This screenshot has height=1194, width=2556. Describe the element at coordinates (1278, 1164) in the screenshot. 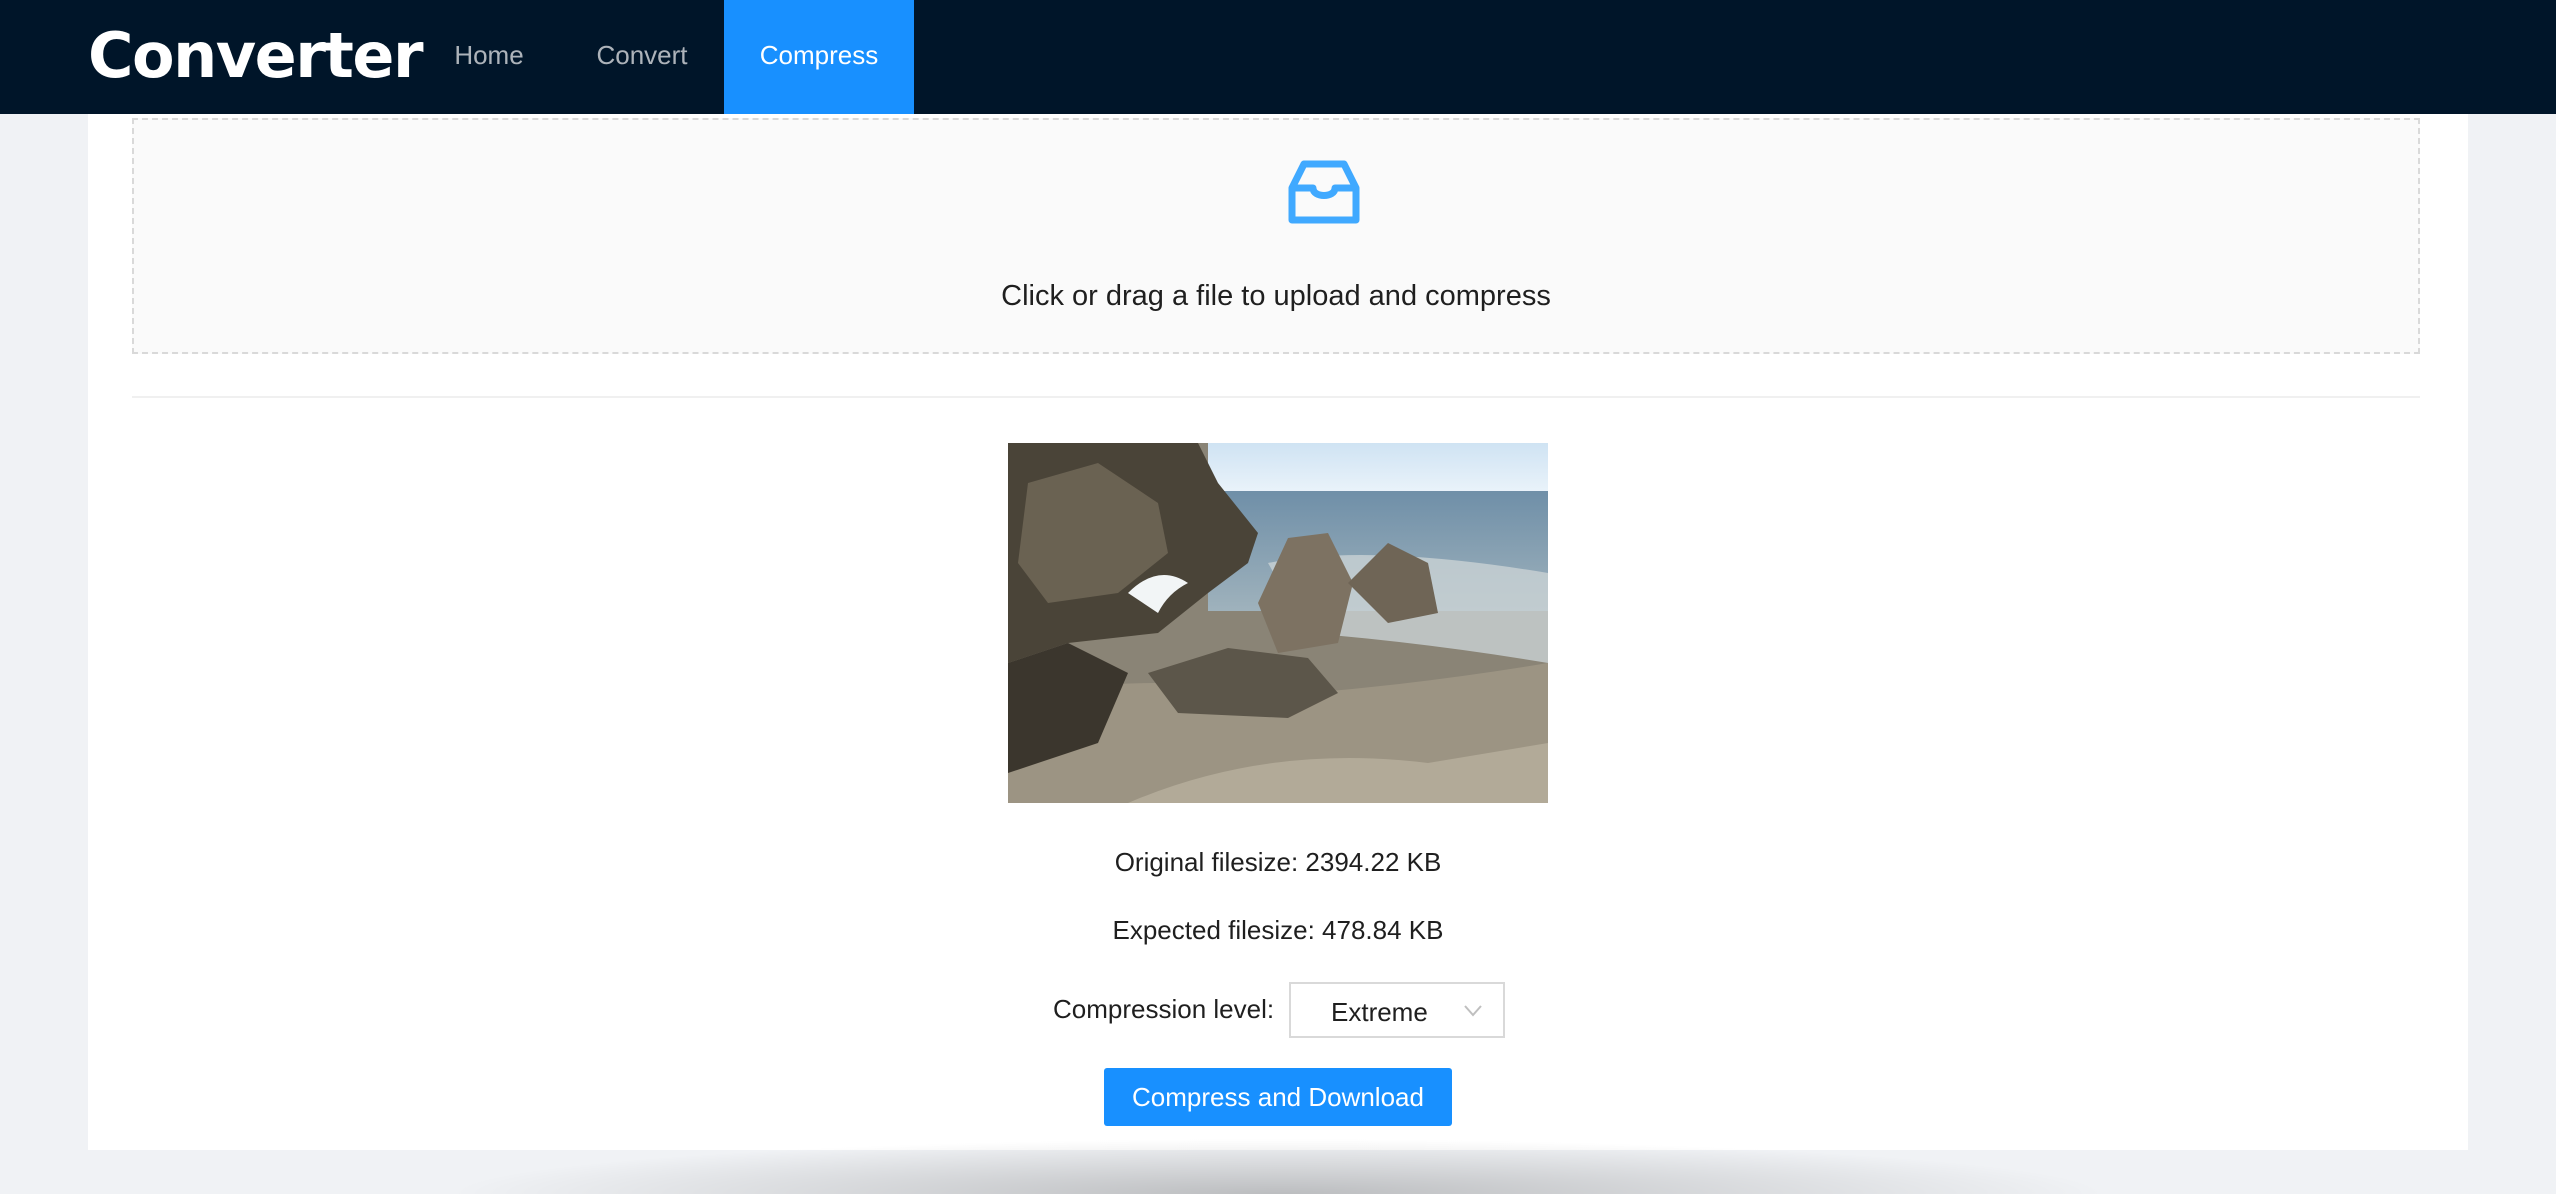

I see `bottom-shadow` at that location.